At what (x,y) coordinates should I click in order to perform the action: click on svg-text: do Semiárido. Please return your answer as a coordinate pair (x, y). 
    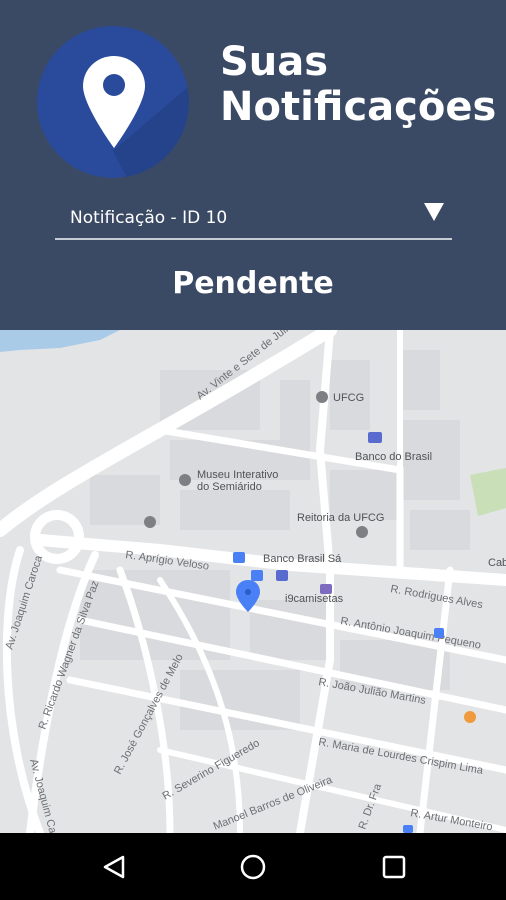
    Looking at the image, I should click on (229, 487).